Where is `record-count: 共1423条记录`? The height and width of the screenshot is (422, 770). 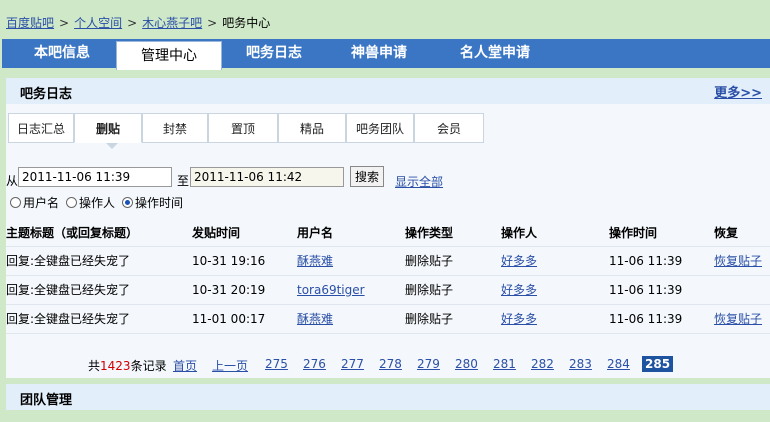
record-count: 共1423条记录 is located at coordinates (127, 365).